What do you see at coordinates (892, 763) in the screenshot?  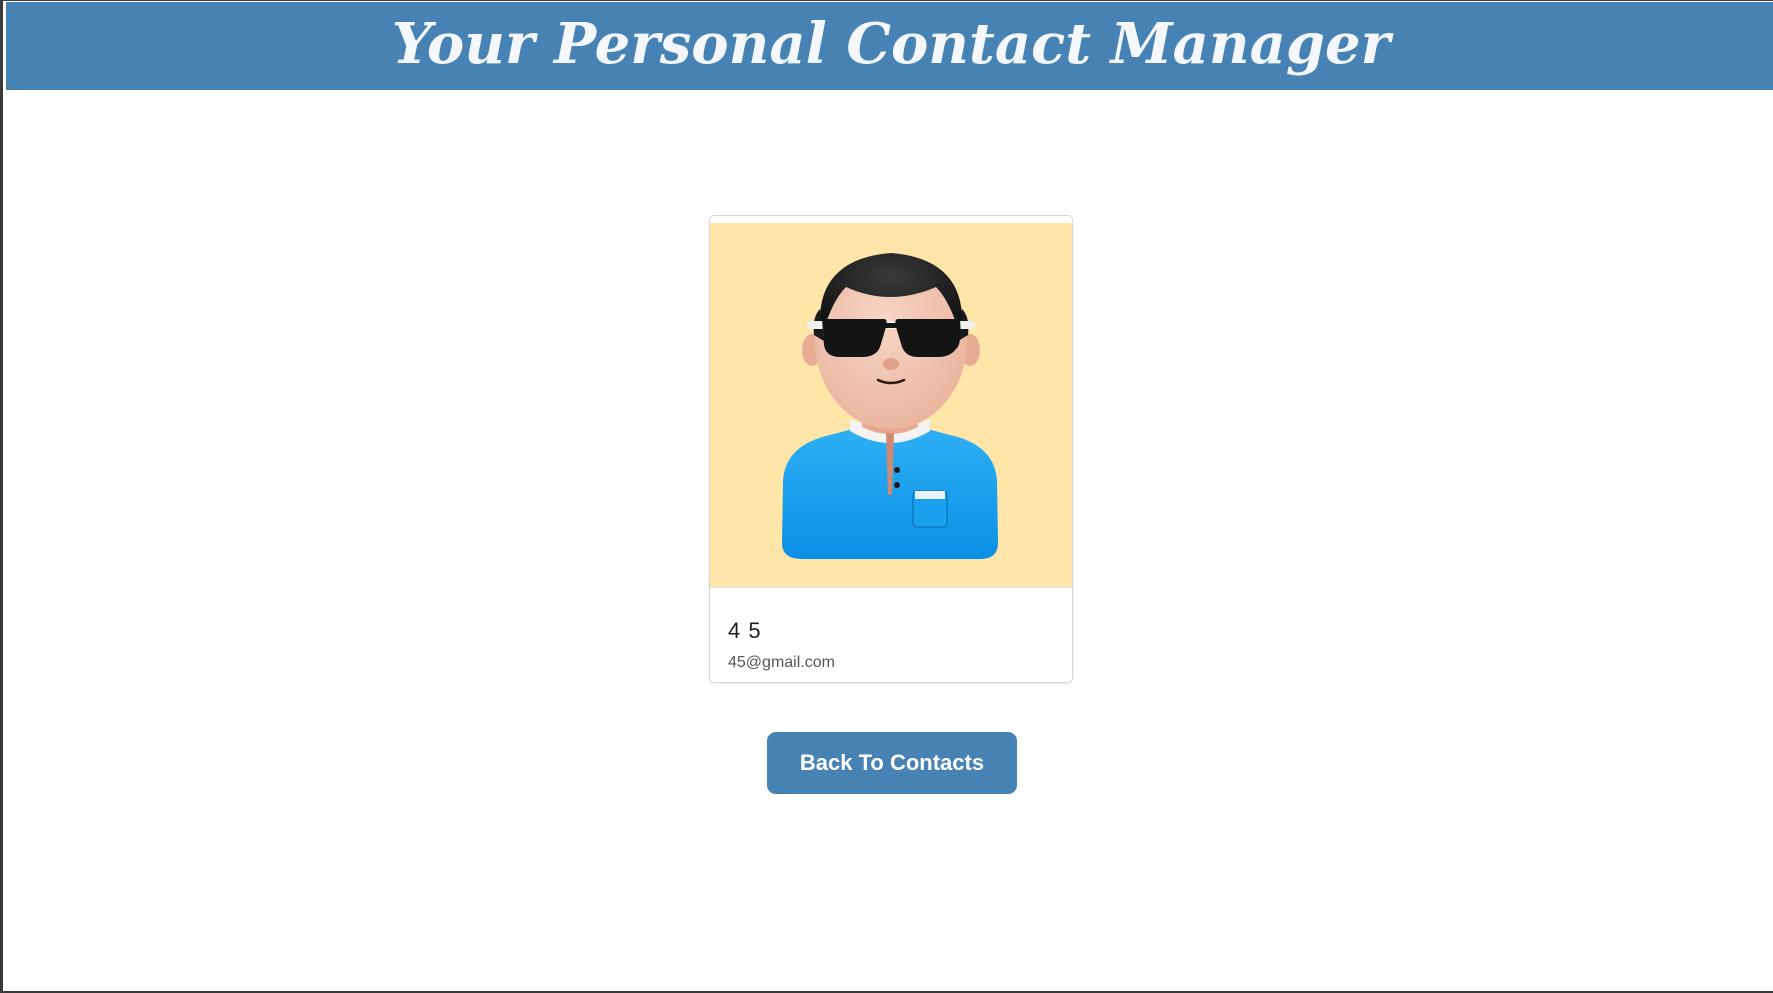 I see `back-to-contacts-button: Back To Contacts` at bounding box center [892, 763].